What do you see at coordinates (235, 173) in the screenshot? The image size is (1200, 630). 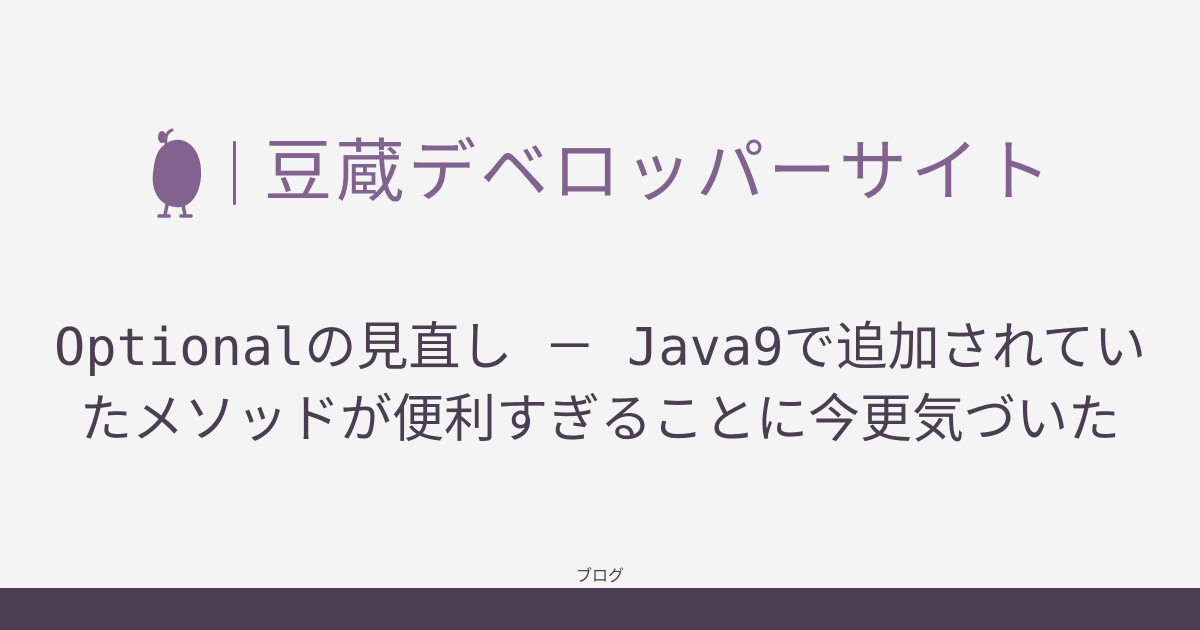 I see `brand-divider` at bounding box center [235, 173].